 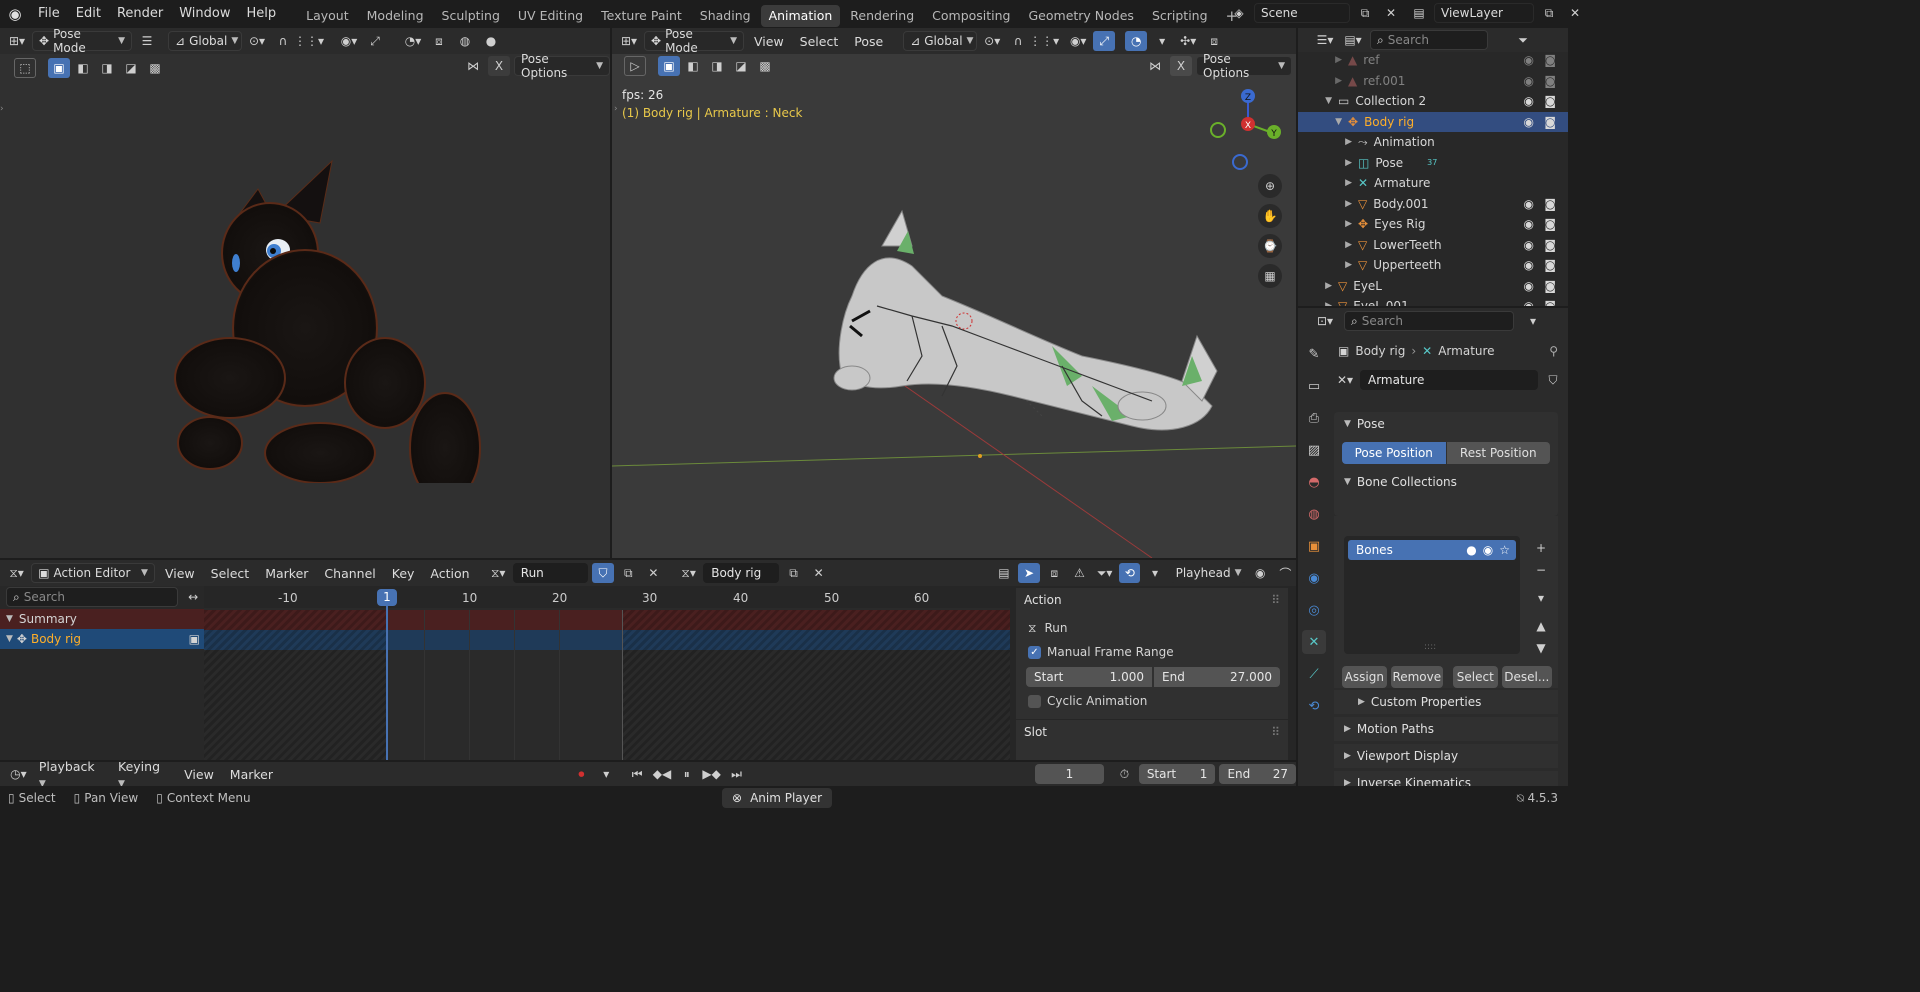 What do you see at coordinates (70, 774) in the screenshot?
I see `menu-playback: Playback ▼` at bounding box center [70, 774].